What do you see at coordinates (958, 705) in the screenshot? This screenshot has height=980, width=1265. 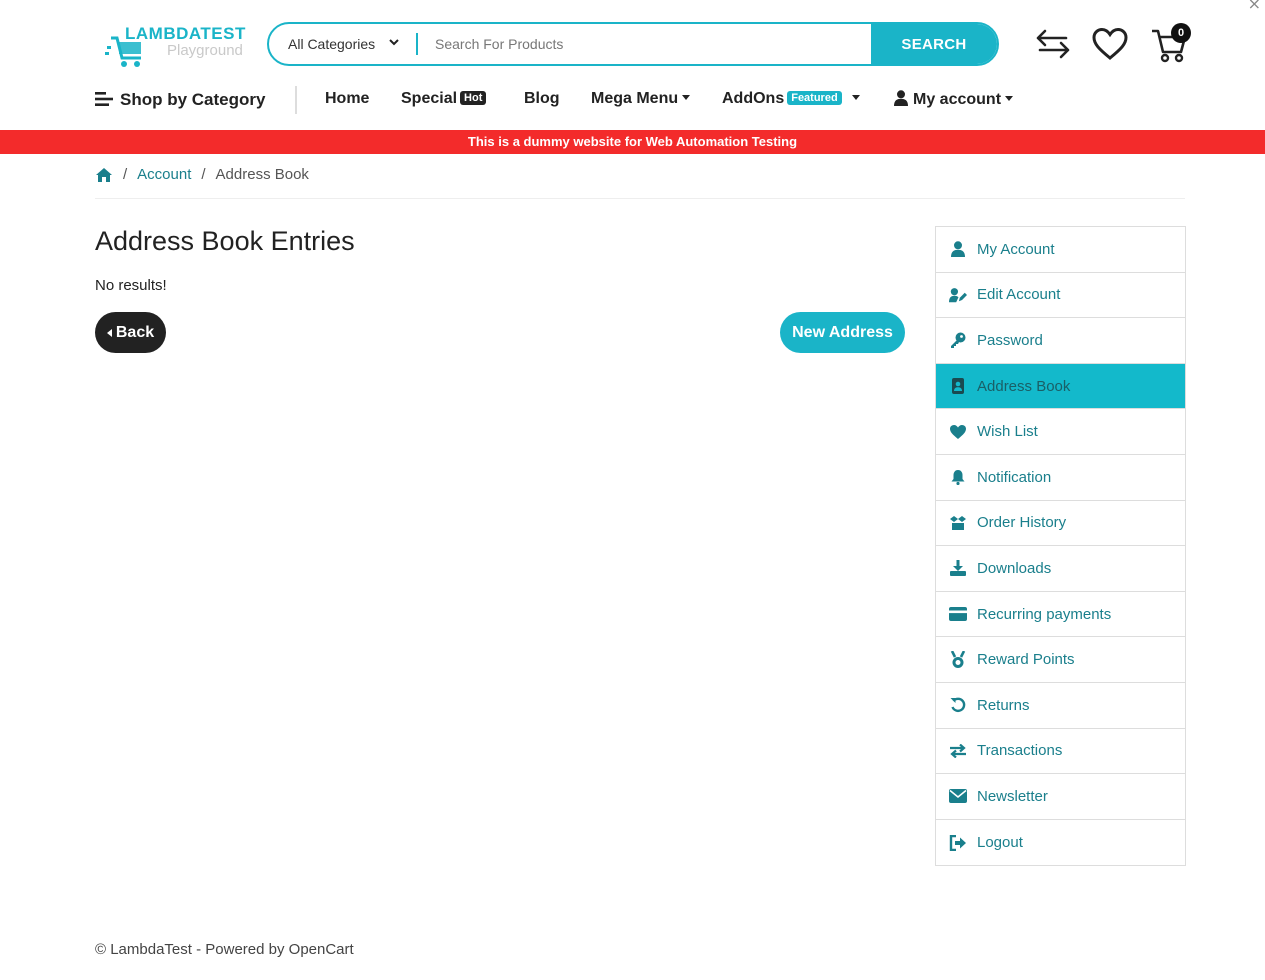 I see `undo-icon` at bounding box center [958, 705].